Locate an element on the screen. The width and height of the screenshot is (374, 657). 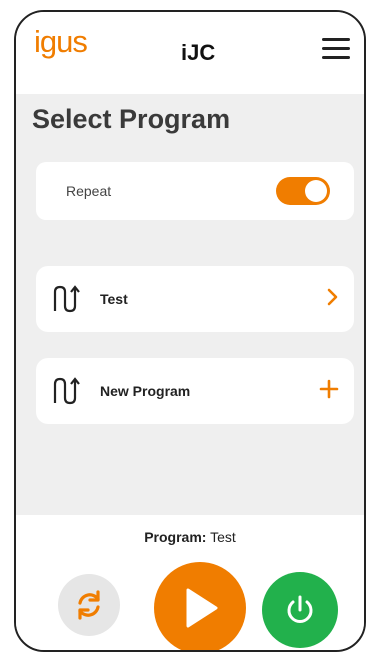
current-program: Program: Test is located at coordinates (190, 537).